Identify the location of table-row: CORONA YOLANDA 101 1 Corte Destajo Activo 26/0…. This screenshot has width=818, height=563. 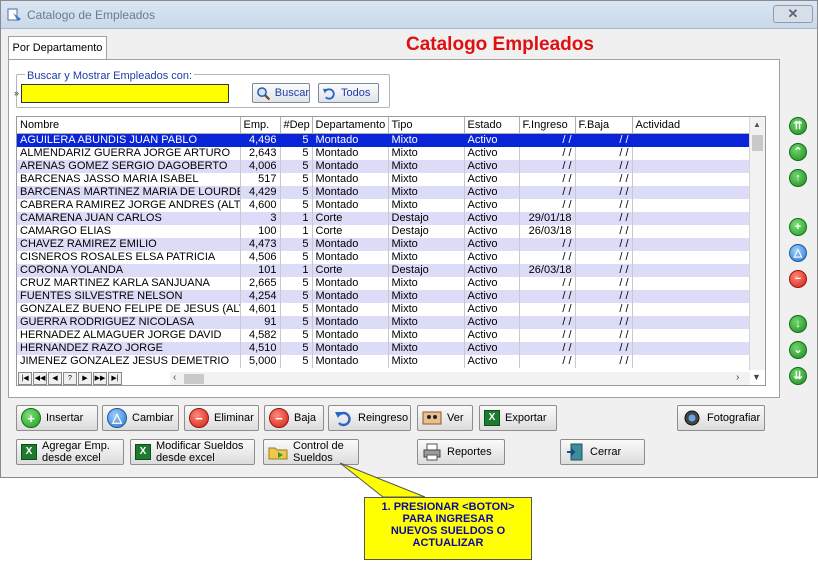
(384, 270).